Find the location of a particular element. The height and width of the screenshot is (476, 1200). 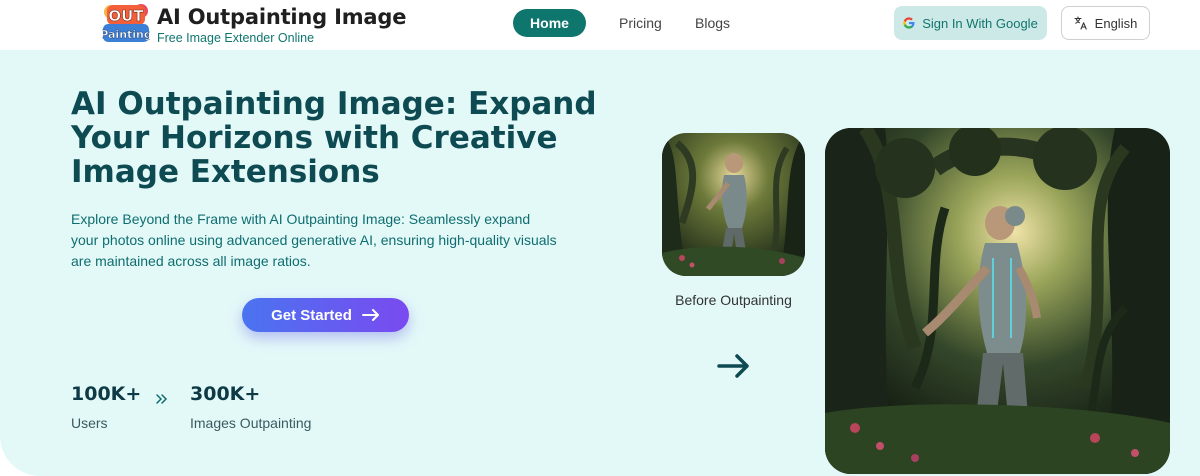

stat-users-label: Users is located at coordinates (89, 423).